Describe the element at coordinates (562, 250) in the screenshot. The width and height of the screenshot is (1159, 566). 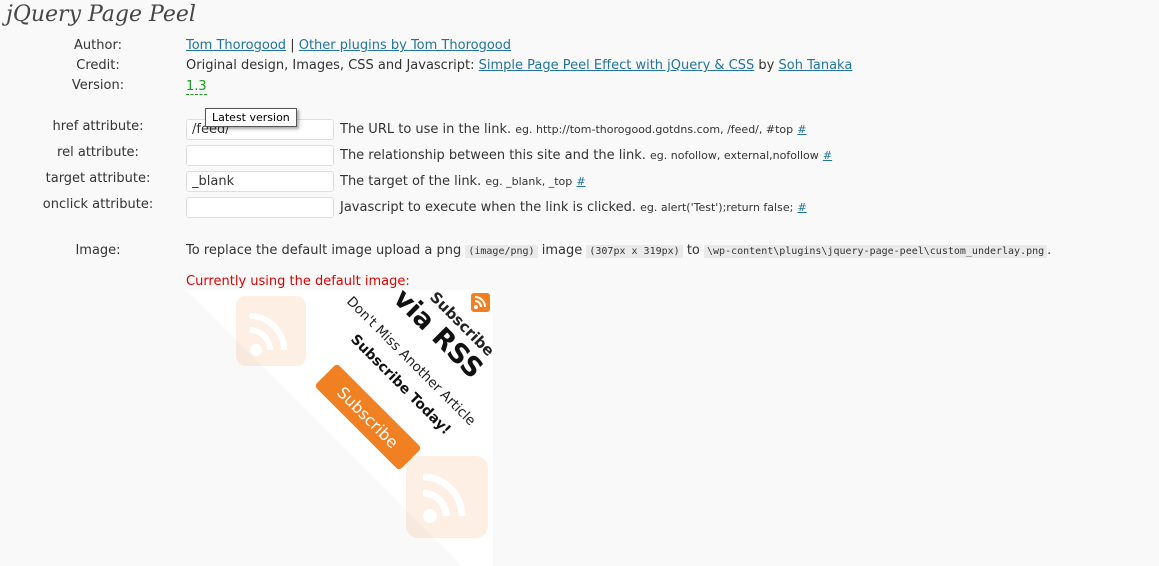
I see `image-text-2: image` at that location.